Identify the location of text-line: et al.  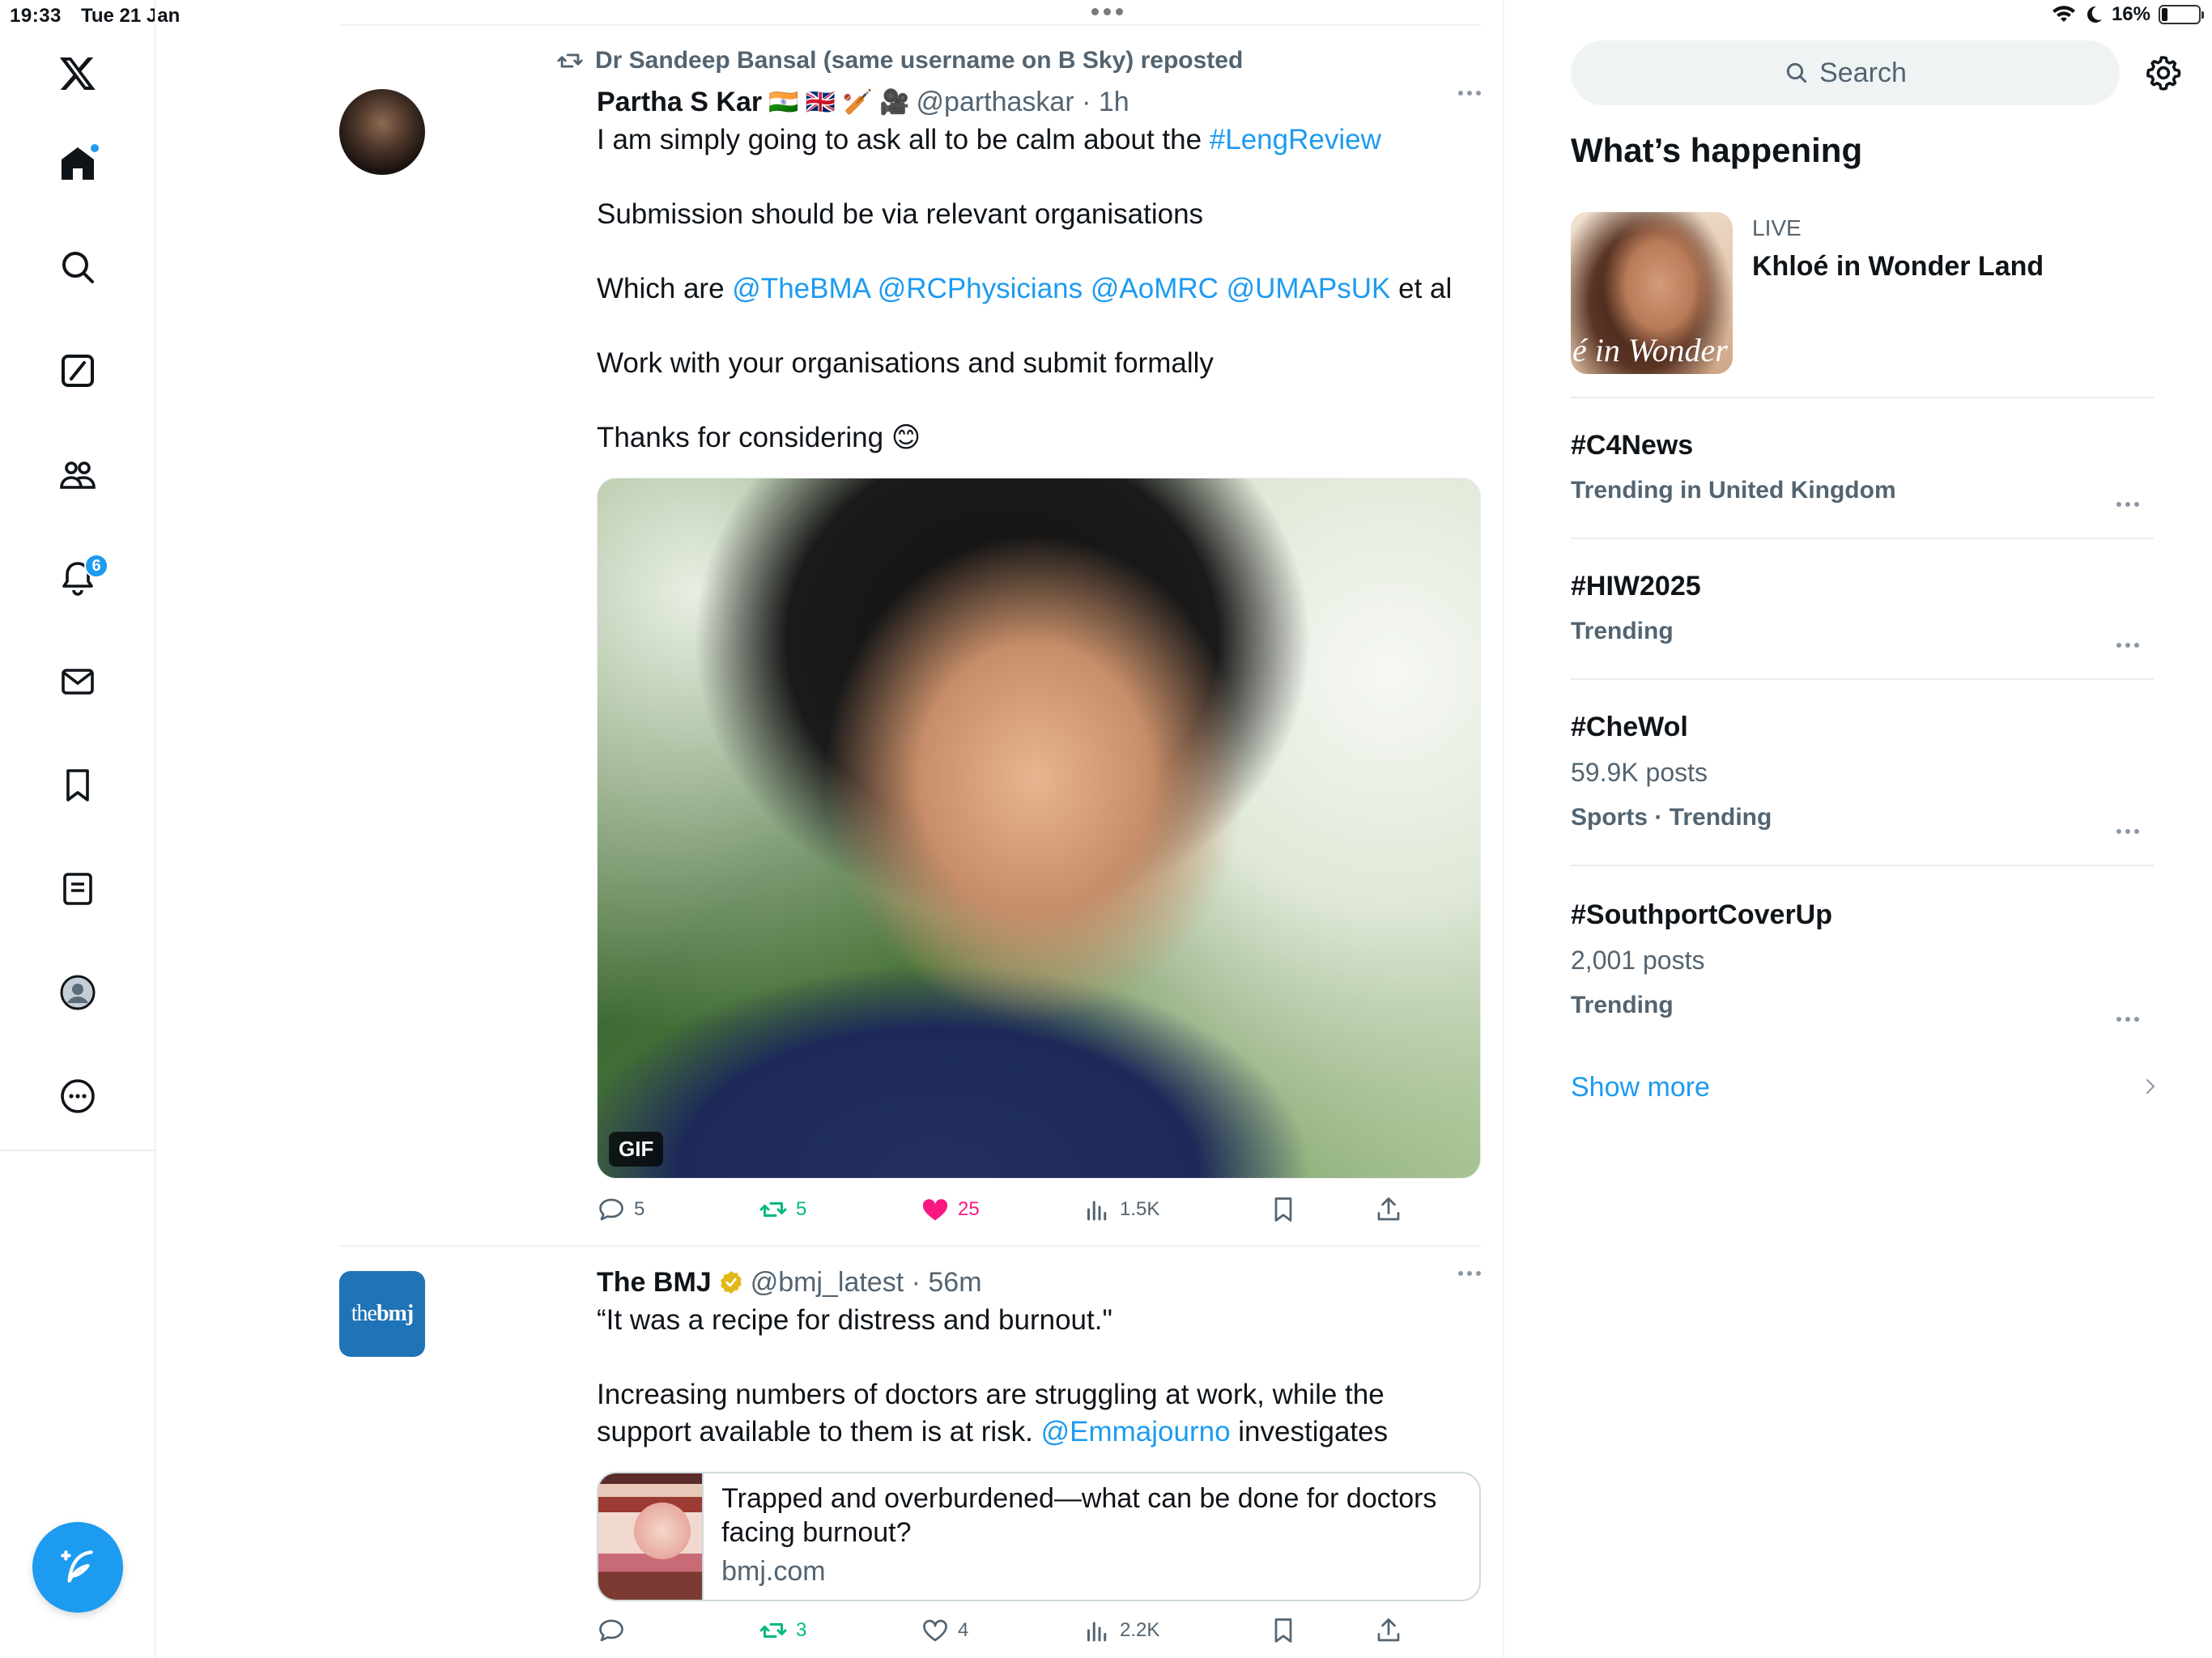
(1422, 288).